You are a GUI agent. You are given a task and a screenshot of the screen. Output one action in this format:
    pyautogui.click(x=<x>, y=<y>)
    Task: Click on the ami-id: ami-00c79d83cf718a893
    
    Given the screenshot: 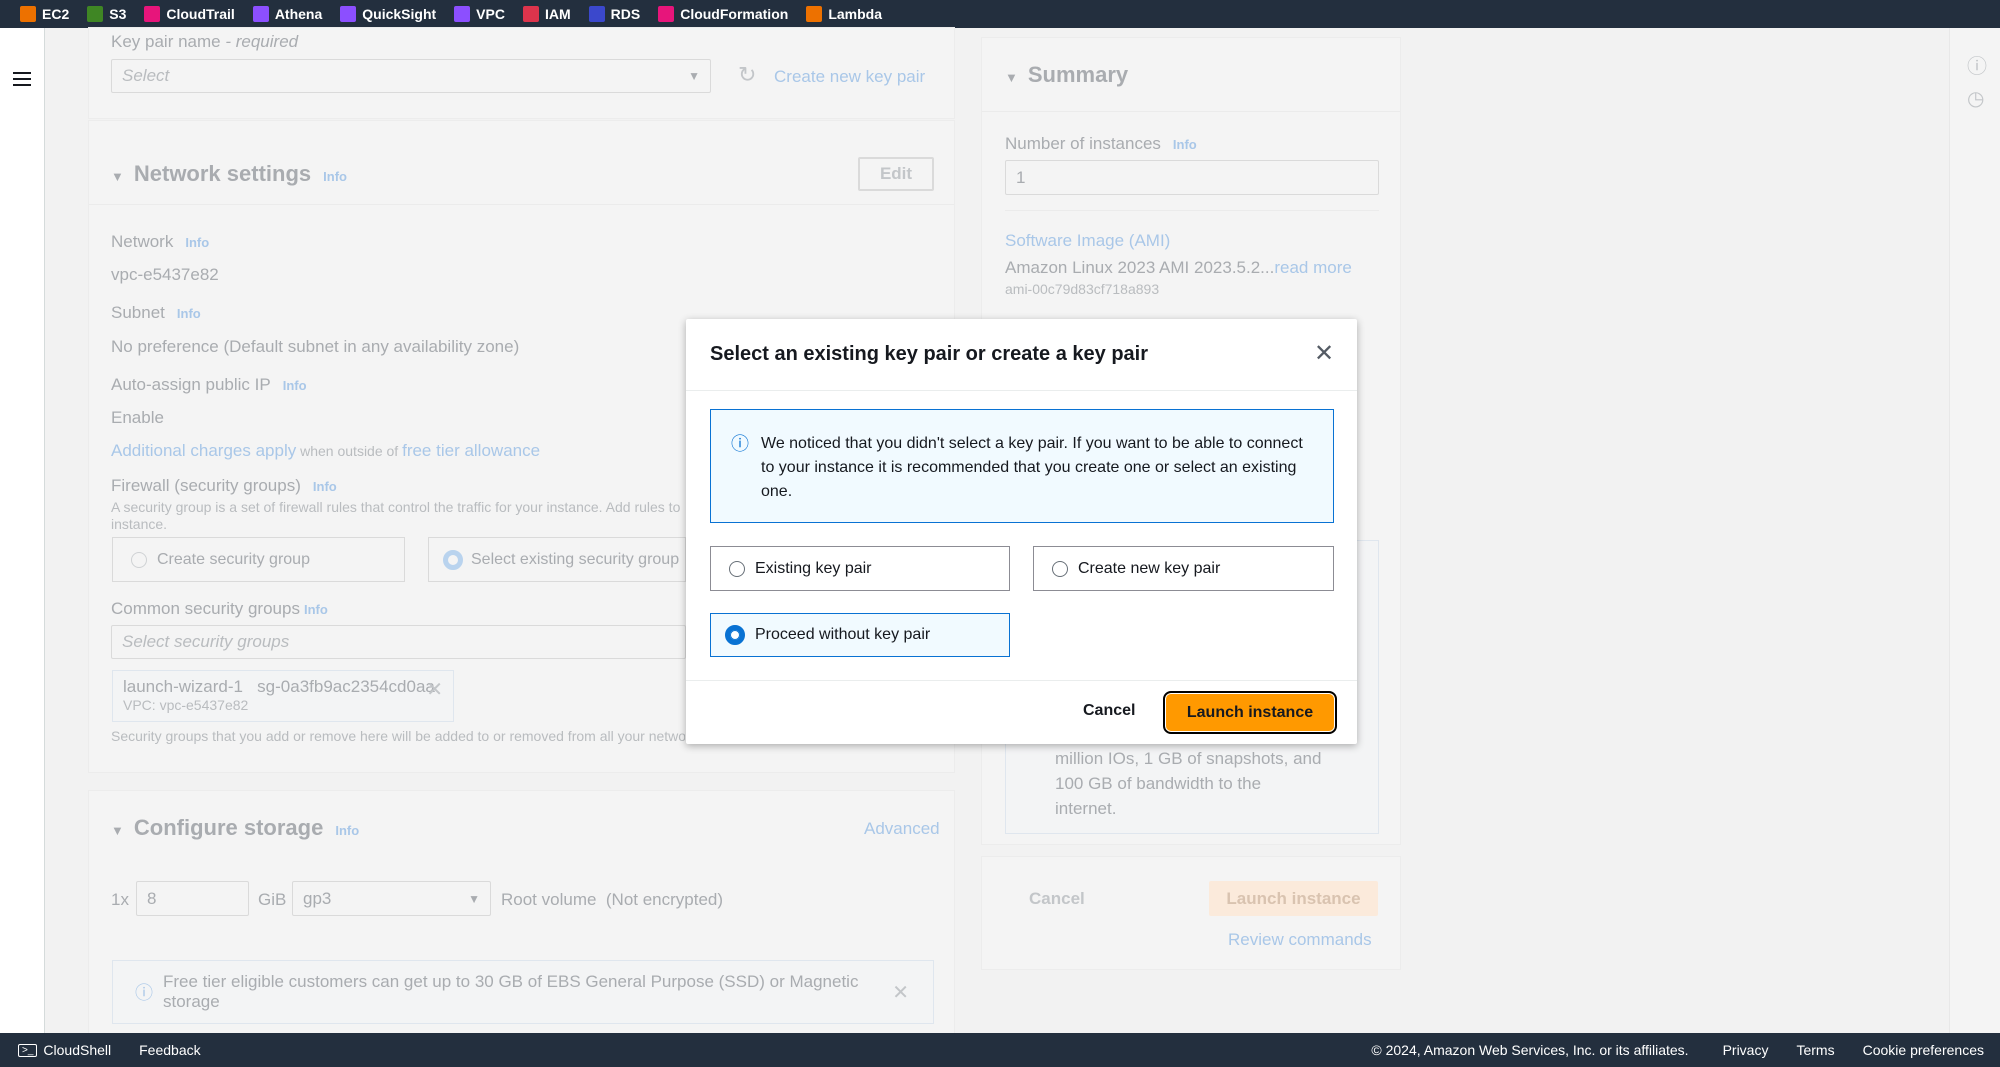 What is the action you would take?
    pyautogui.click(x=1082, y=289)
    